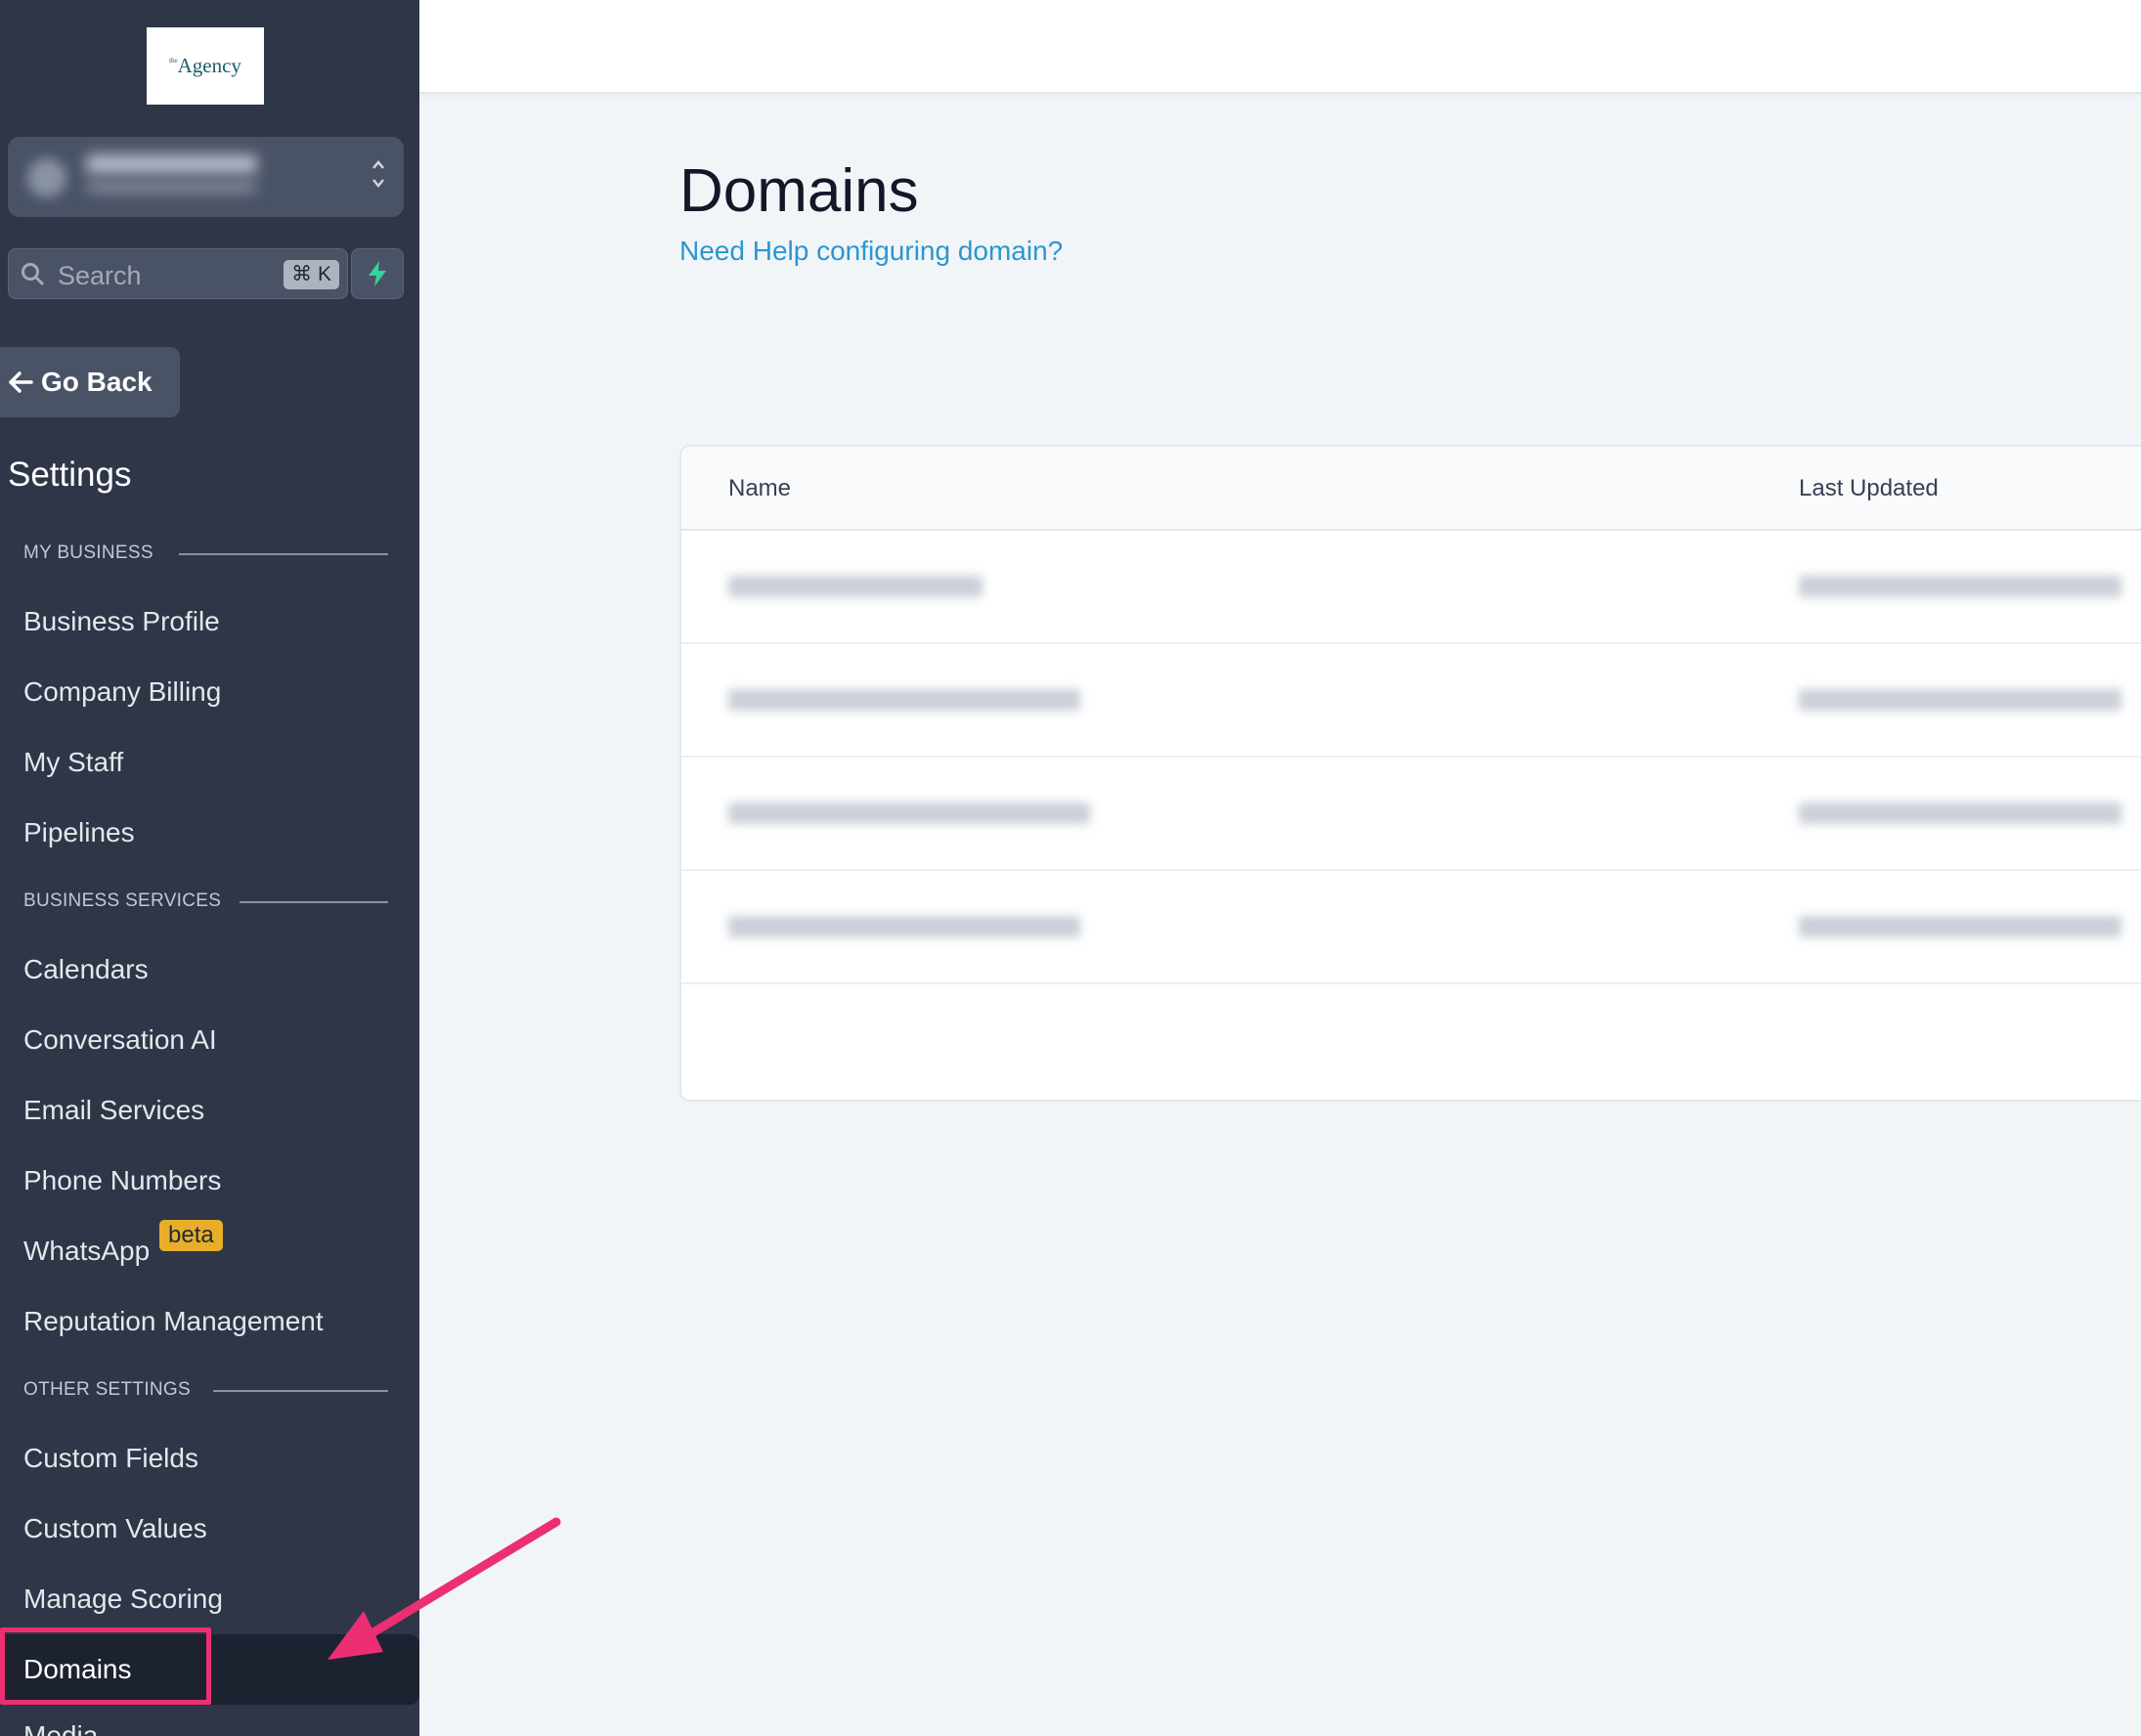 The height and width of the screenshot is (1736, 2141). I want to click on sidebar-item-custom-values: Custom Values, so click(115, 1528).